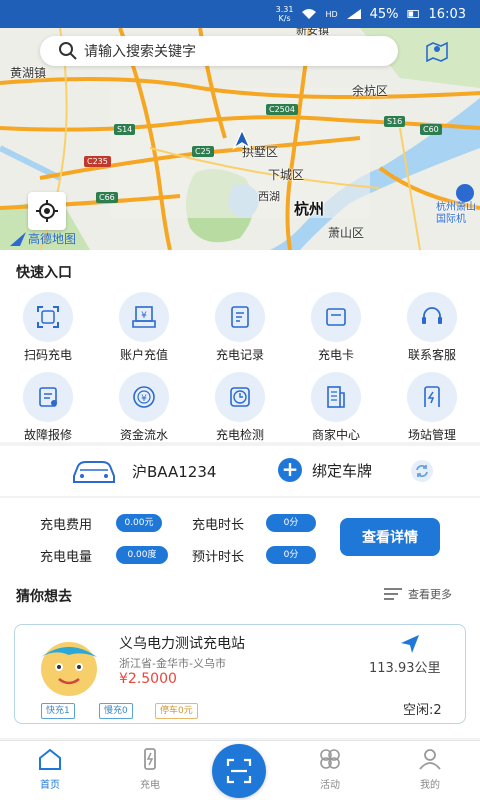 Image resolution: width=480 pixels, height=800 pixels. Describe the element at coordinates (43, 238) in the screenshot. I see `map-provider-logo: 高德地图` at that location.